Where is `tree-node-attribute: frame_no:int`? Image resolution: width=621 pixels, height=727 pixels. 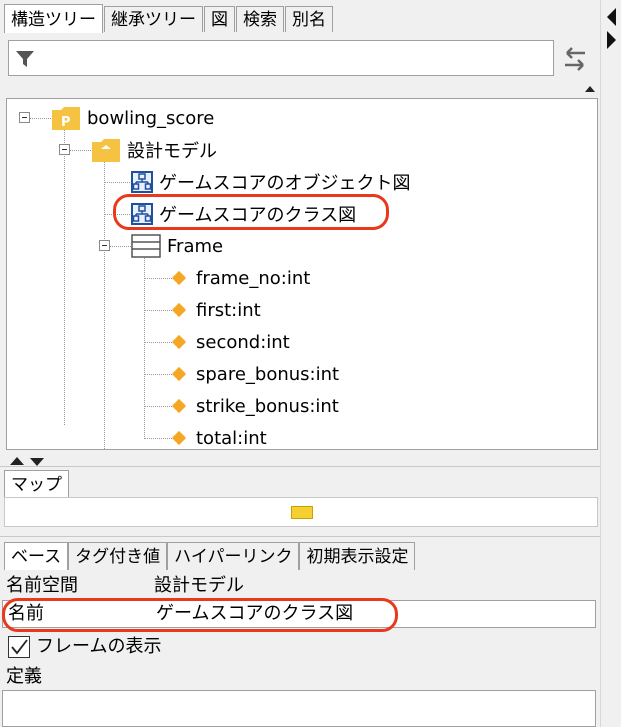
tree-node-attribute: frame_no:int is located at coordinates (240, 278).